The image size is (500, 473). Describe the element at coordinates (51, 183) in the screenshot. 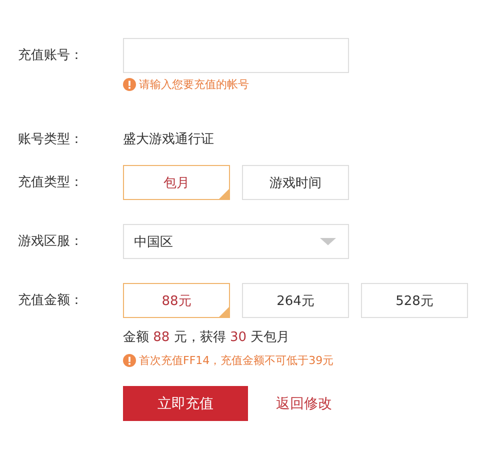

I see `field-label: 充值类型：` at that location.